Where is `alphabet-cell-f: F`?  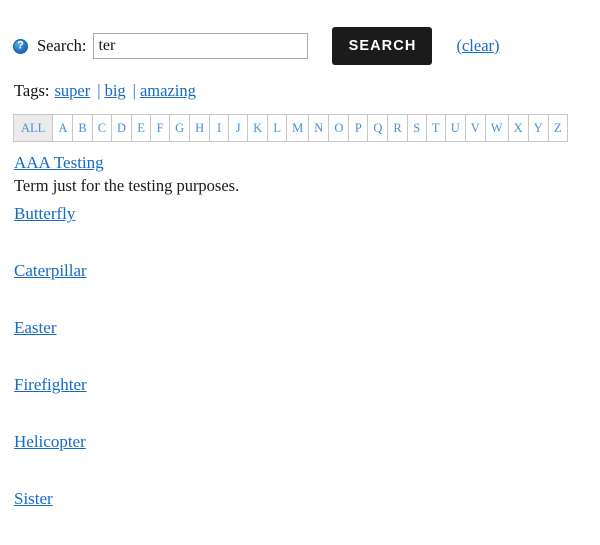
alphabet-cell-f: F is located at coordinates (161, 128).